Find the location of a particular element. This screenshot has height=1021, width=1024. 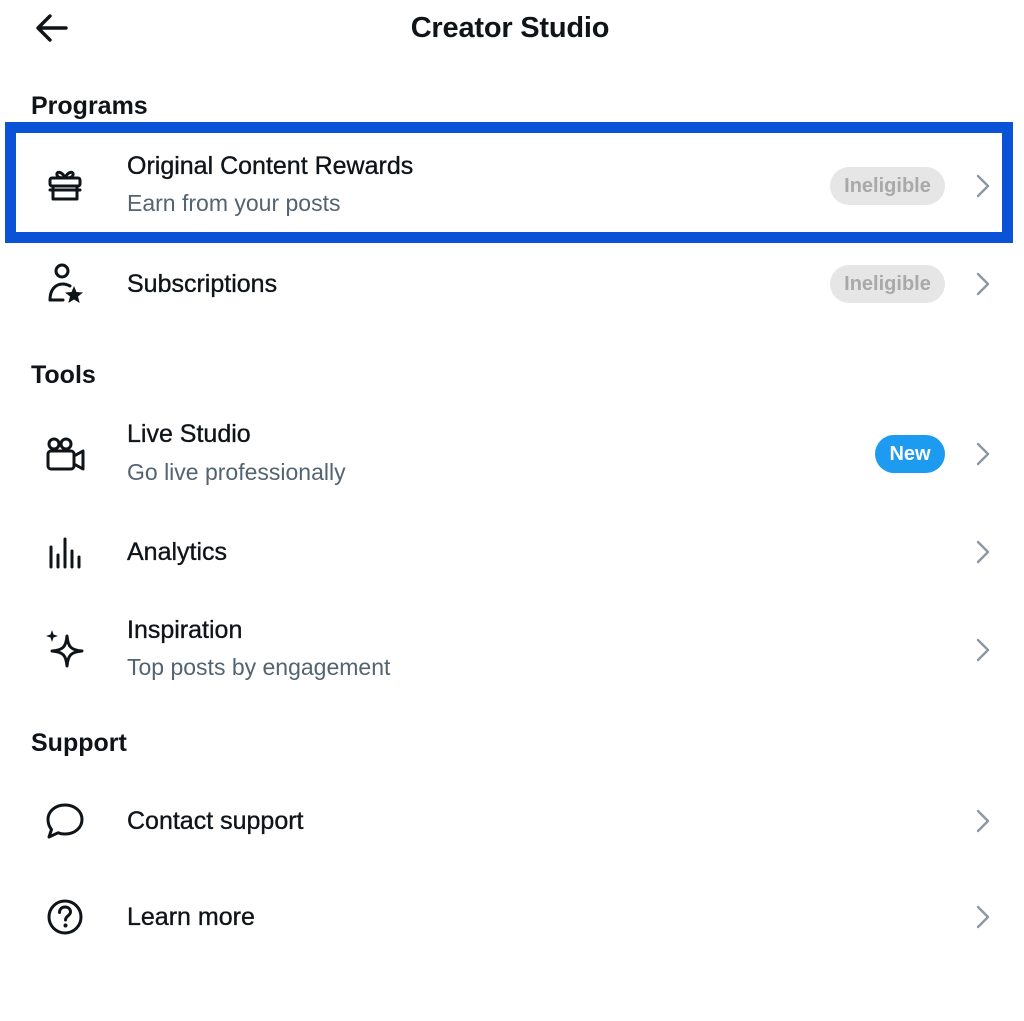

row-contact-support: Contact support is located at coordinates (512, 821).